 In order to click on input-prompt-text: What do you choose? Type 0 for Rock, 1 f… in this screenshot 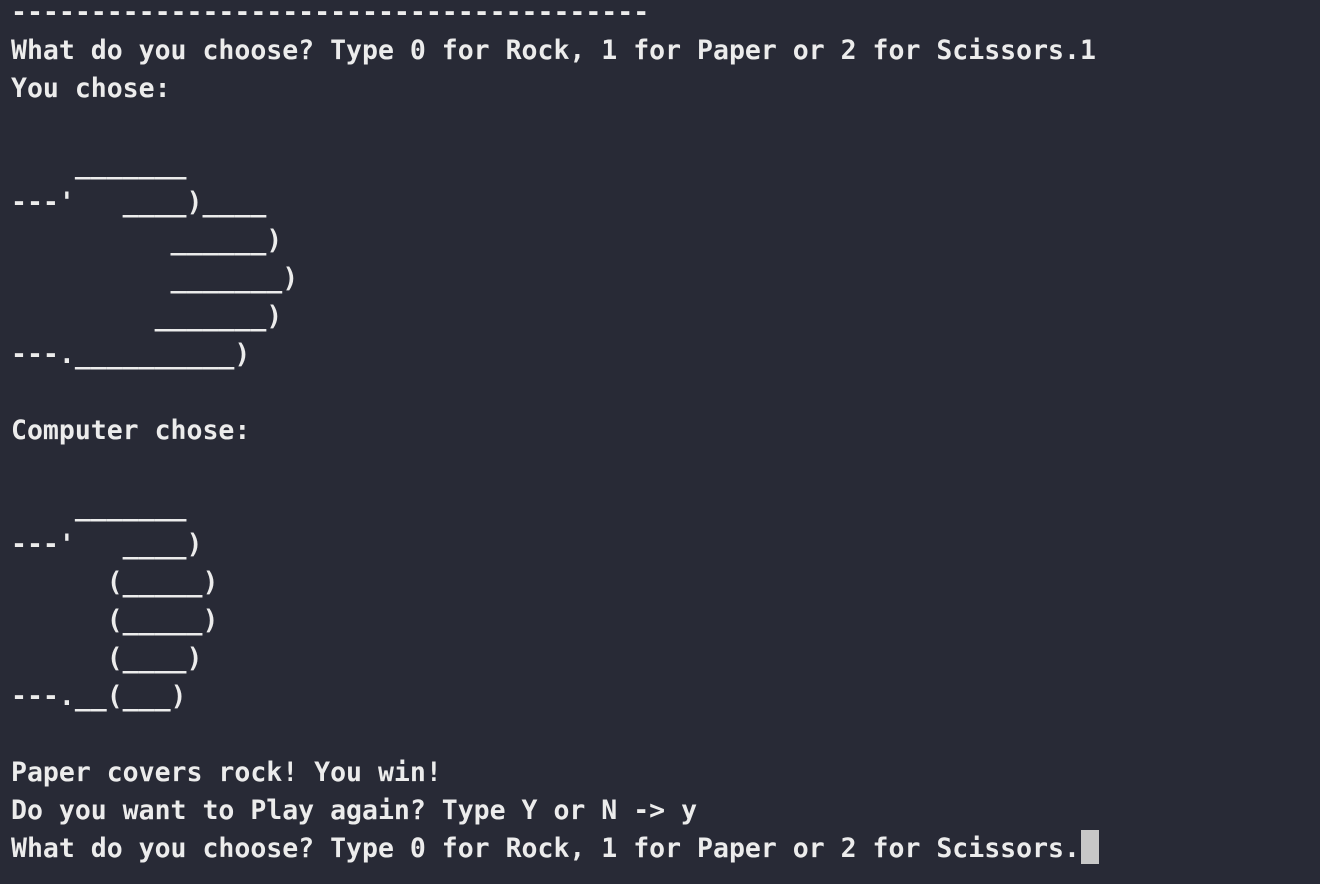, I will do `click(545, 848)`.